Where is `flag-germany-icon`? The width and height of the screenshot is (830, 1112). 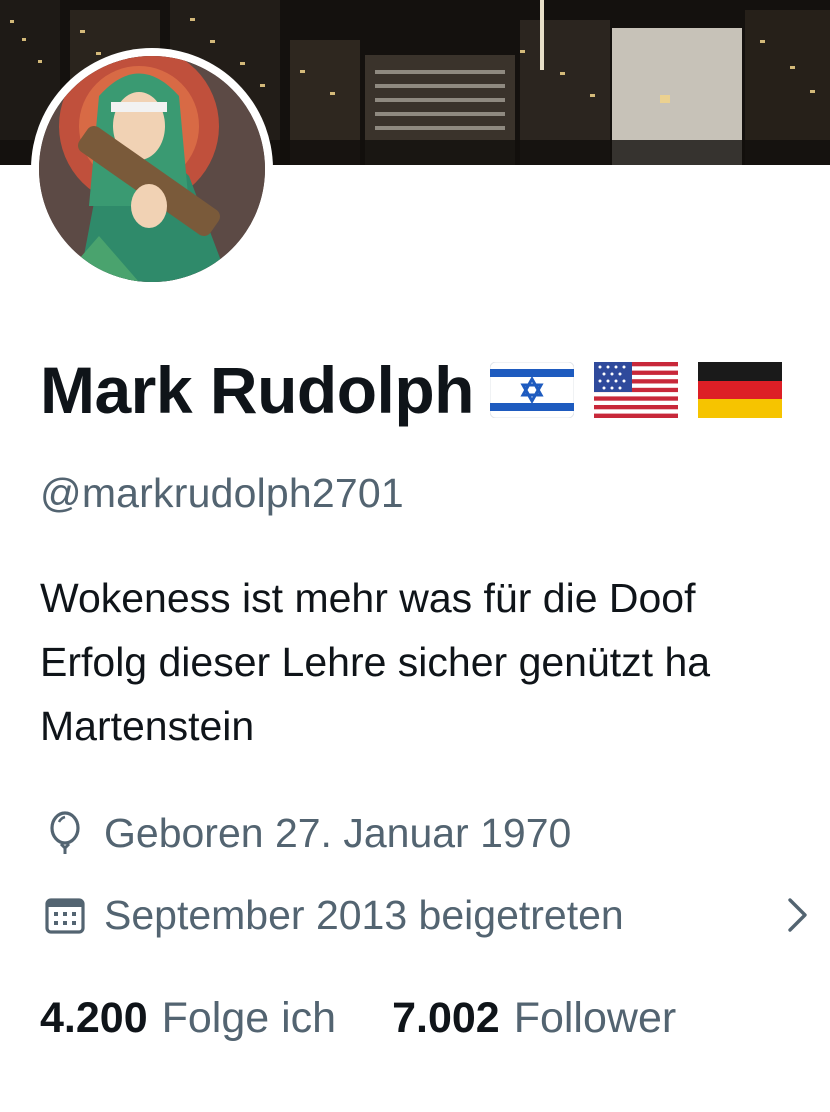
flag-germany-icon is located at coordinates (740, 390).